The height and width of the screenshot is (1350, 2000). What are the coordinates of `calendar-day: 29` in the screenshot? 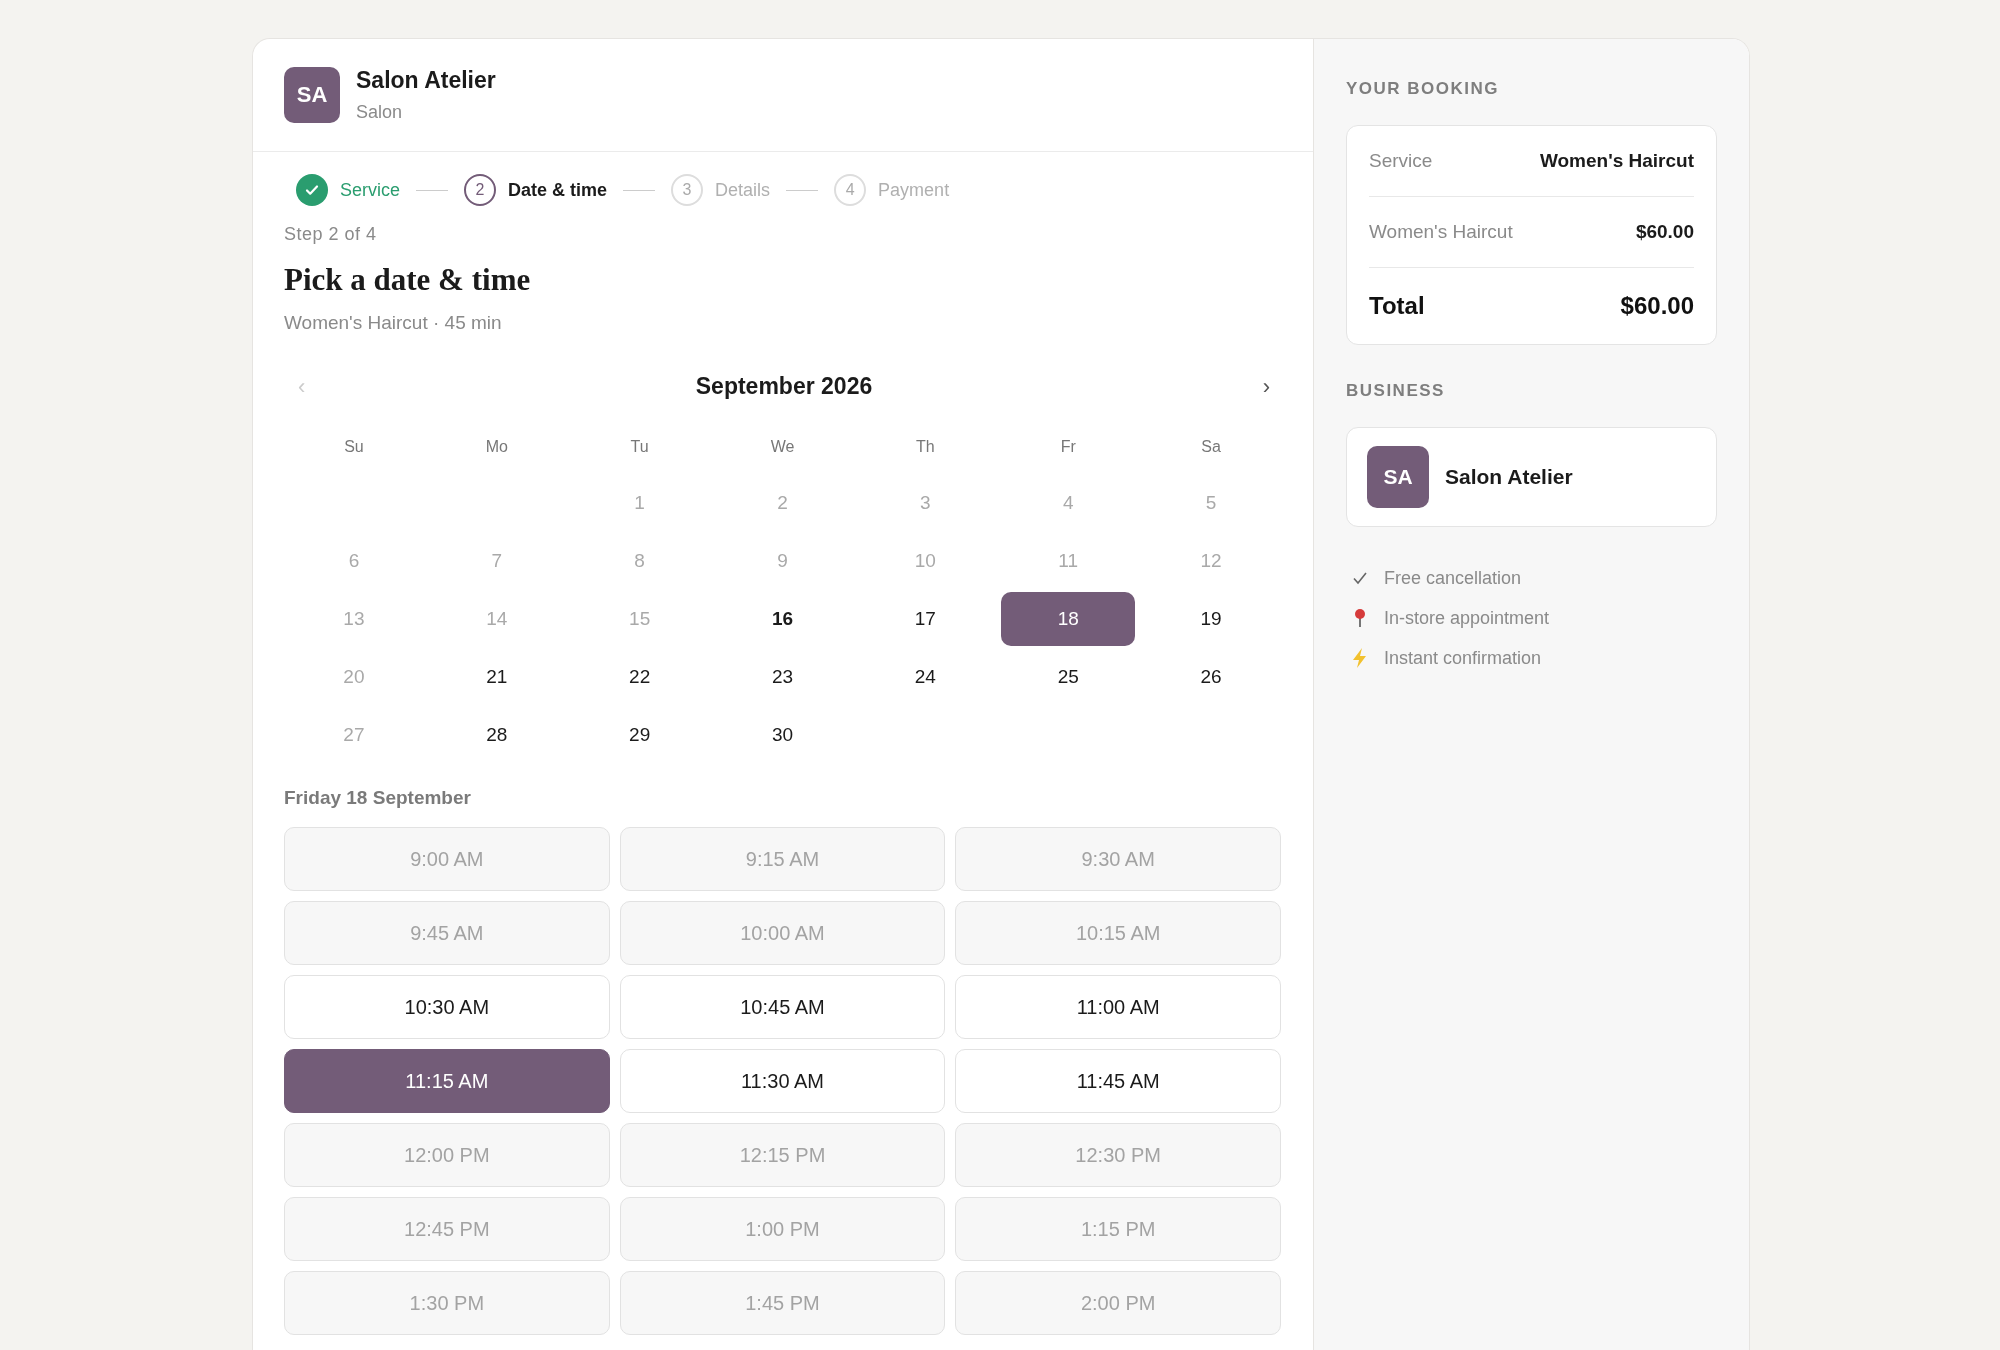 It's located at (639, 735).